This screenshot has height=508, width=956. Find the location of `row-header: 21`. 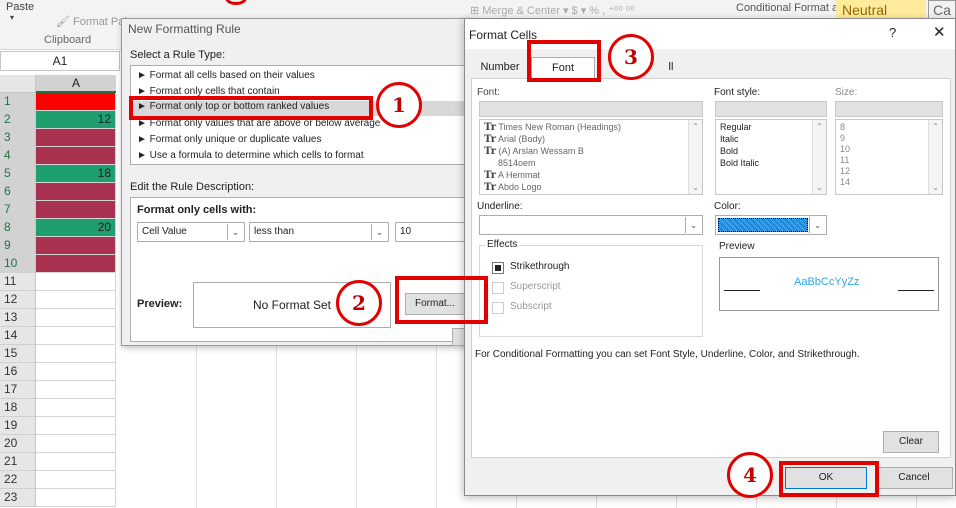

row-header: 21 is located at coordinates (18, 462).